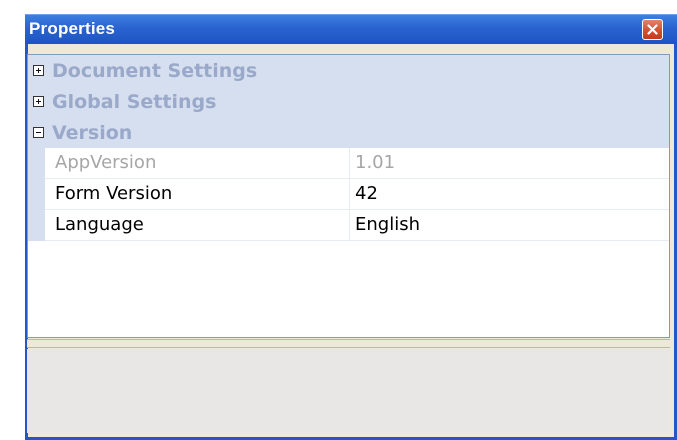 The width and height of the screenshot is (677, 440). I want to click on title-bar: Properties, so click(351, 29).